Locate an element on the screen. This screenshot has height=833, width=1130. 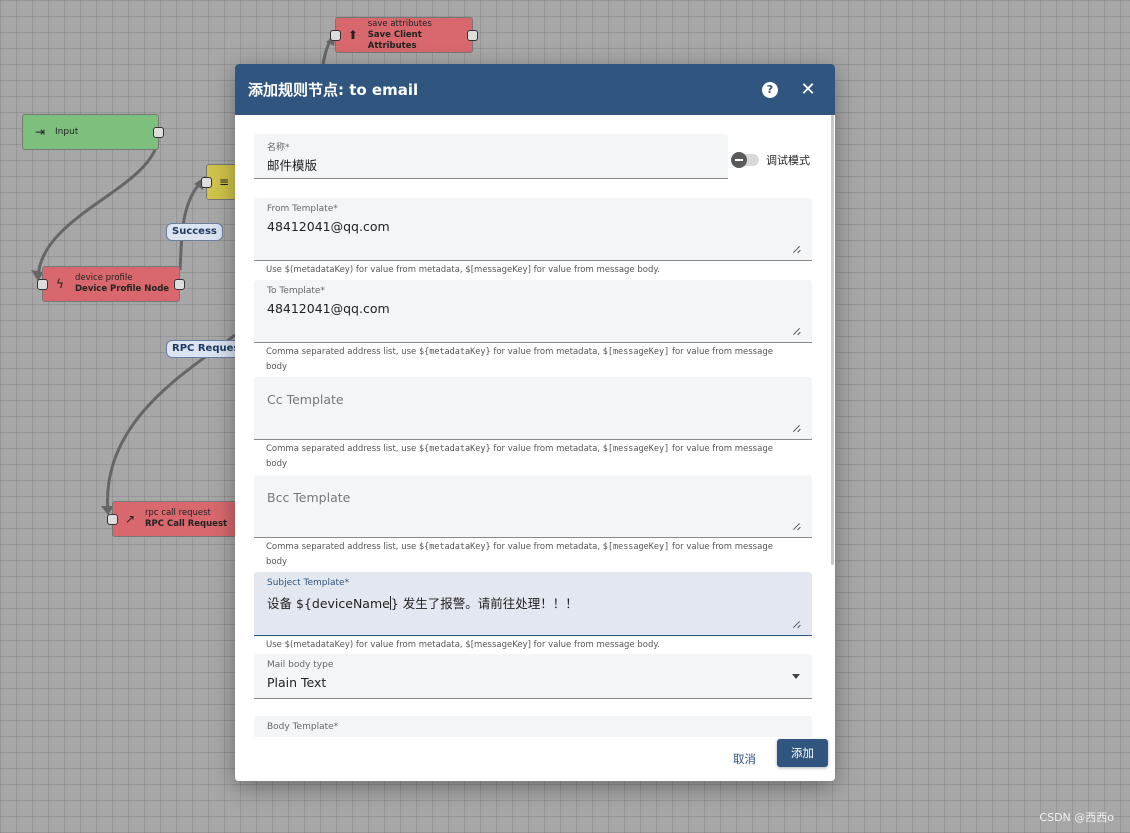
toggle-track is located at coordinates (745, 160).